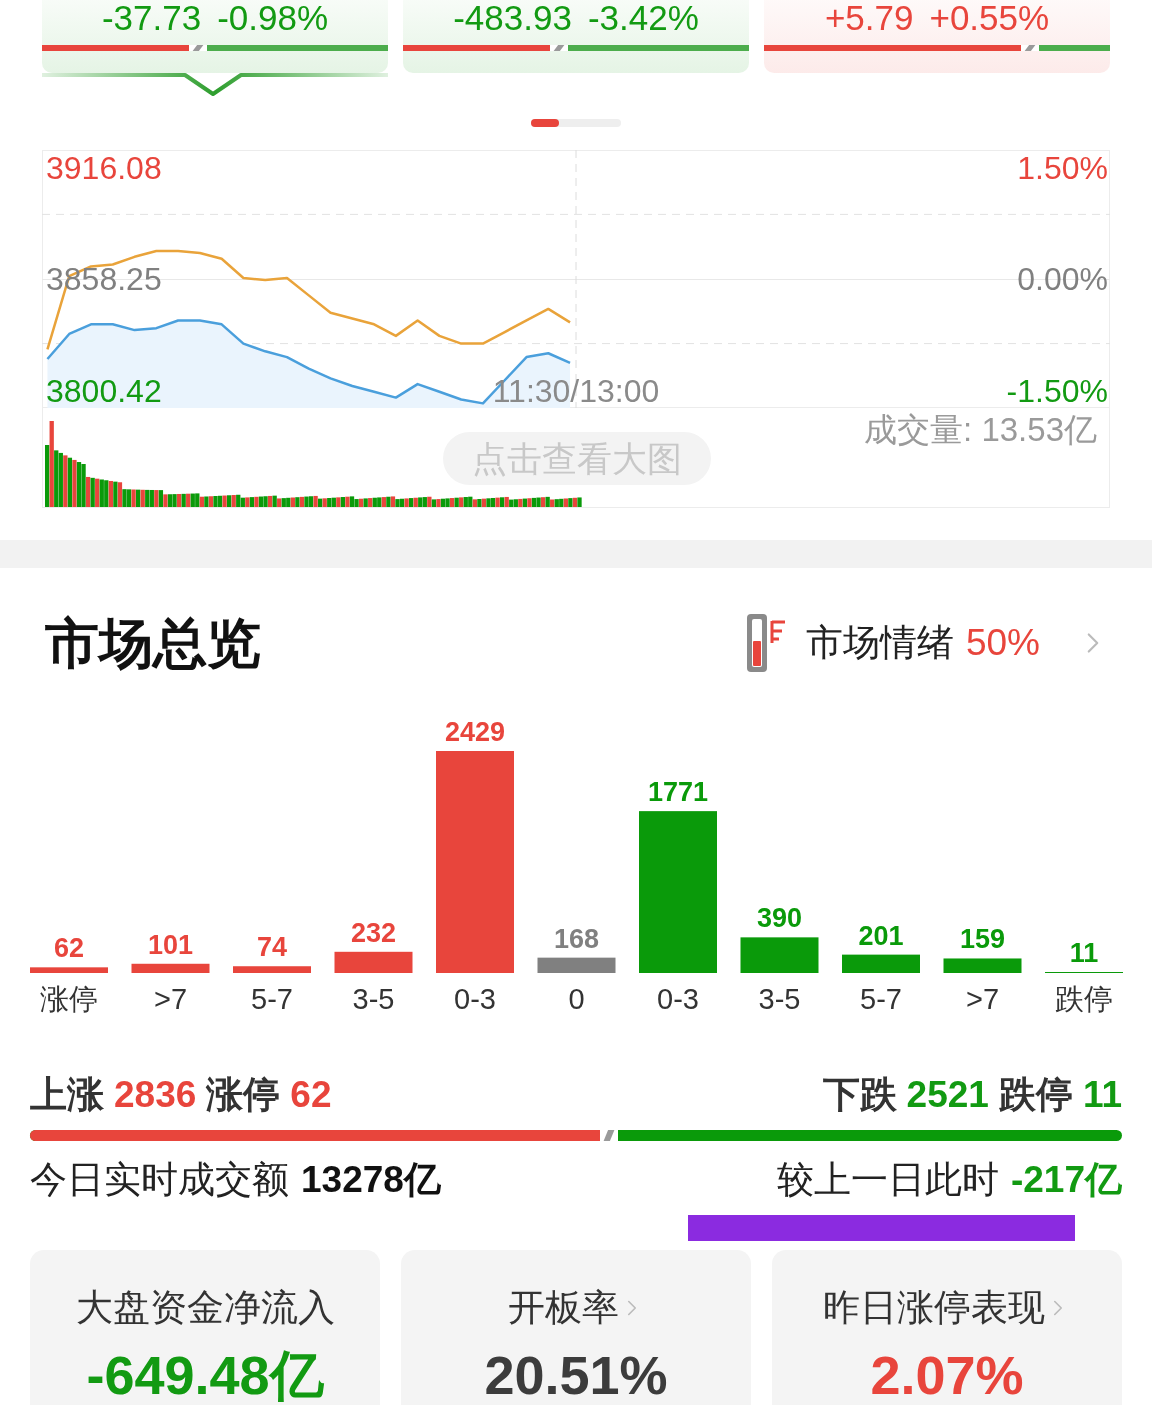 This screenshot has height=1405, width=1152. I want to click on bar-value: 1771, so click(678, 792).